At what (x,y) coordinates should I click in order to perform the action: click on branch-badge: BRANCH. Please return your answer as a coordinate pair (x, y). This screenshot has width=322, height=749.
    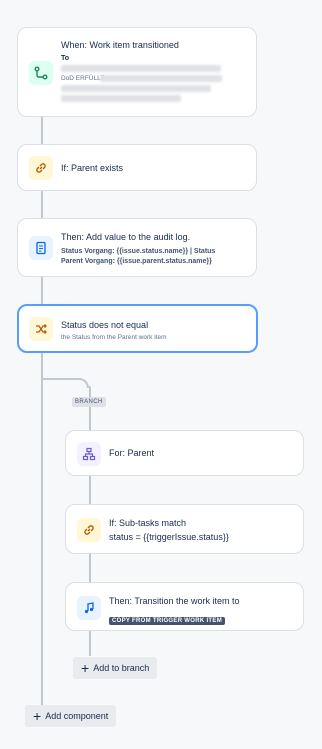
    Looking at the image, I should click on (89, 402).